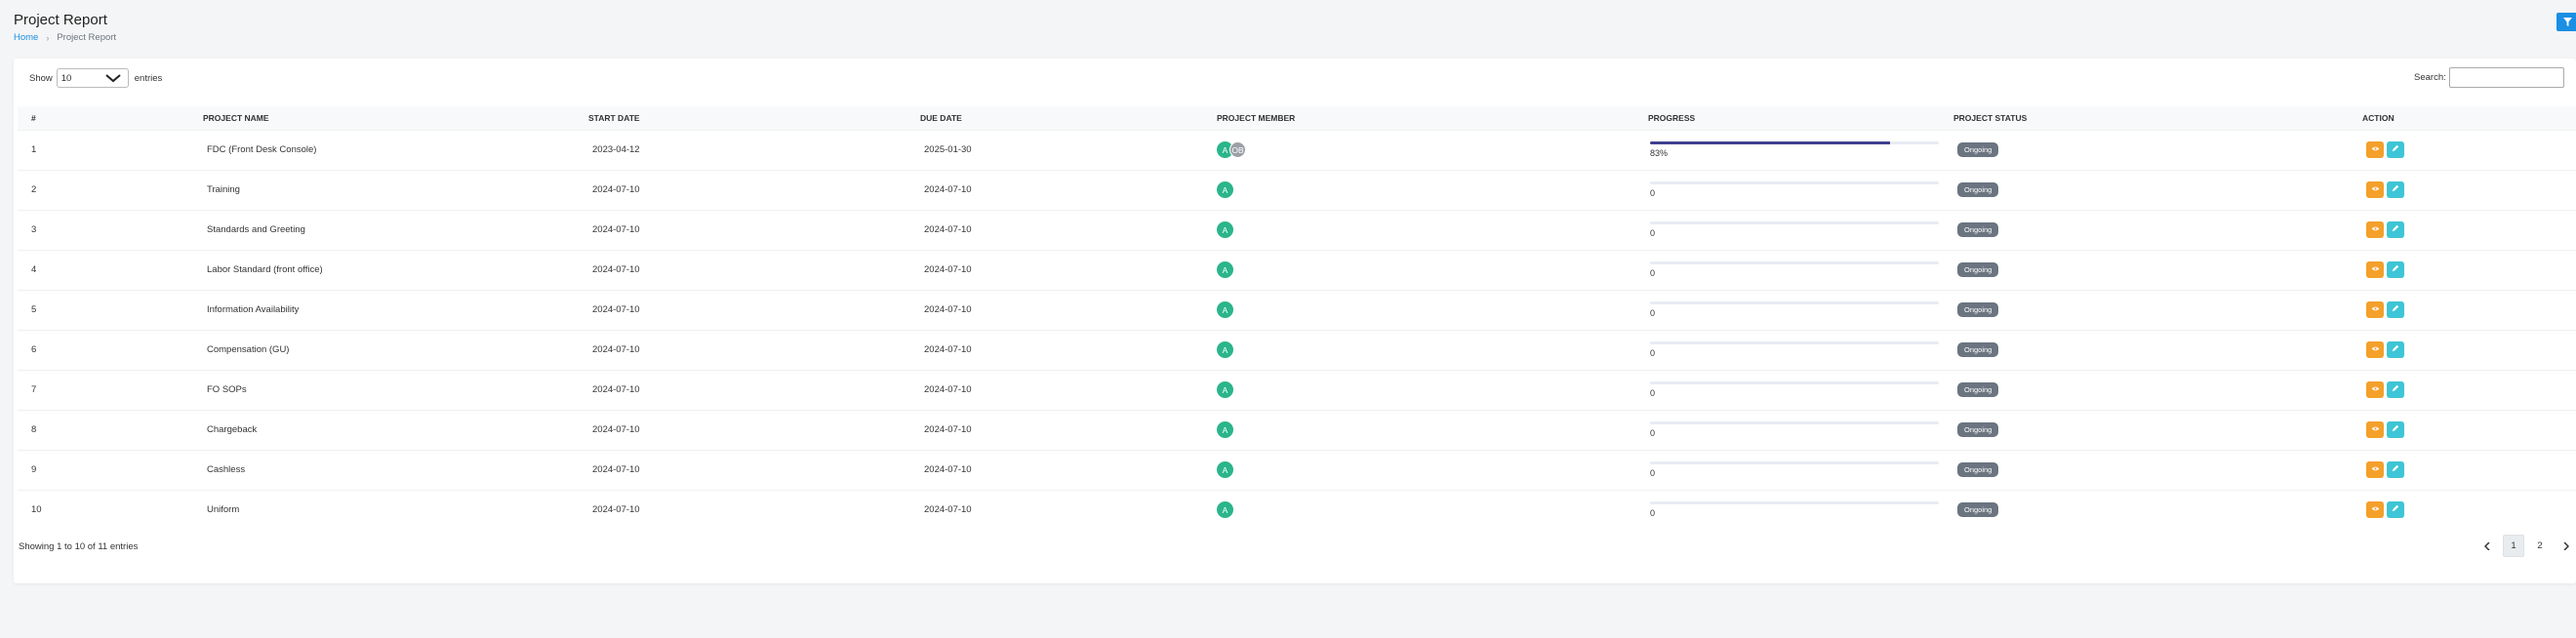 The height and width of the screenshot is (638, 2576). Describe the element at coordinates (34, 189) in the screenshot. I see `row-number: 2` at that location.